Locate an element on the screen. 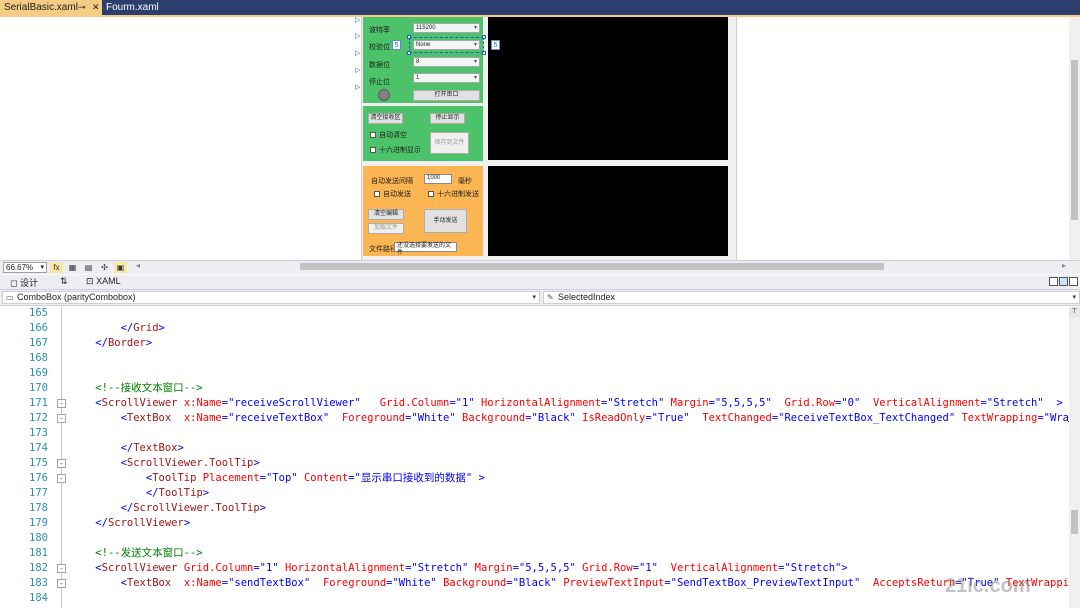 The width and height of the screenshot is (1080, 608). close-icon: ✕ is located at coordinates (96, 7).